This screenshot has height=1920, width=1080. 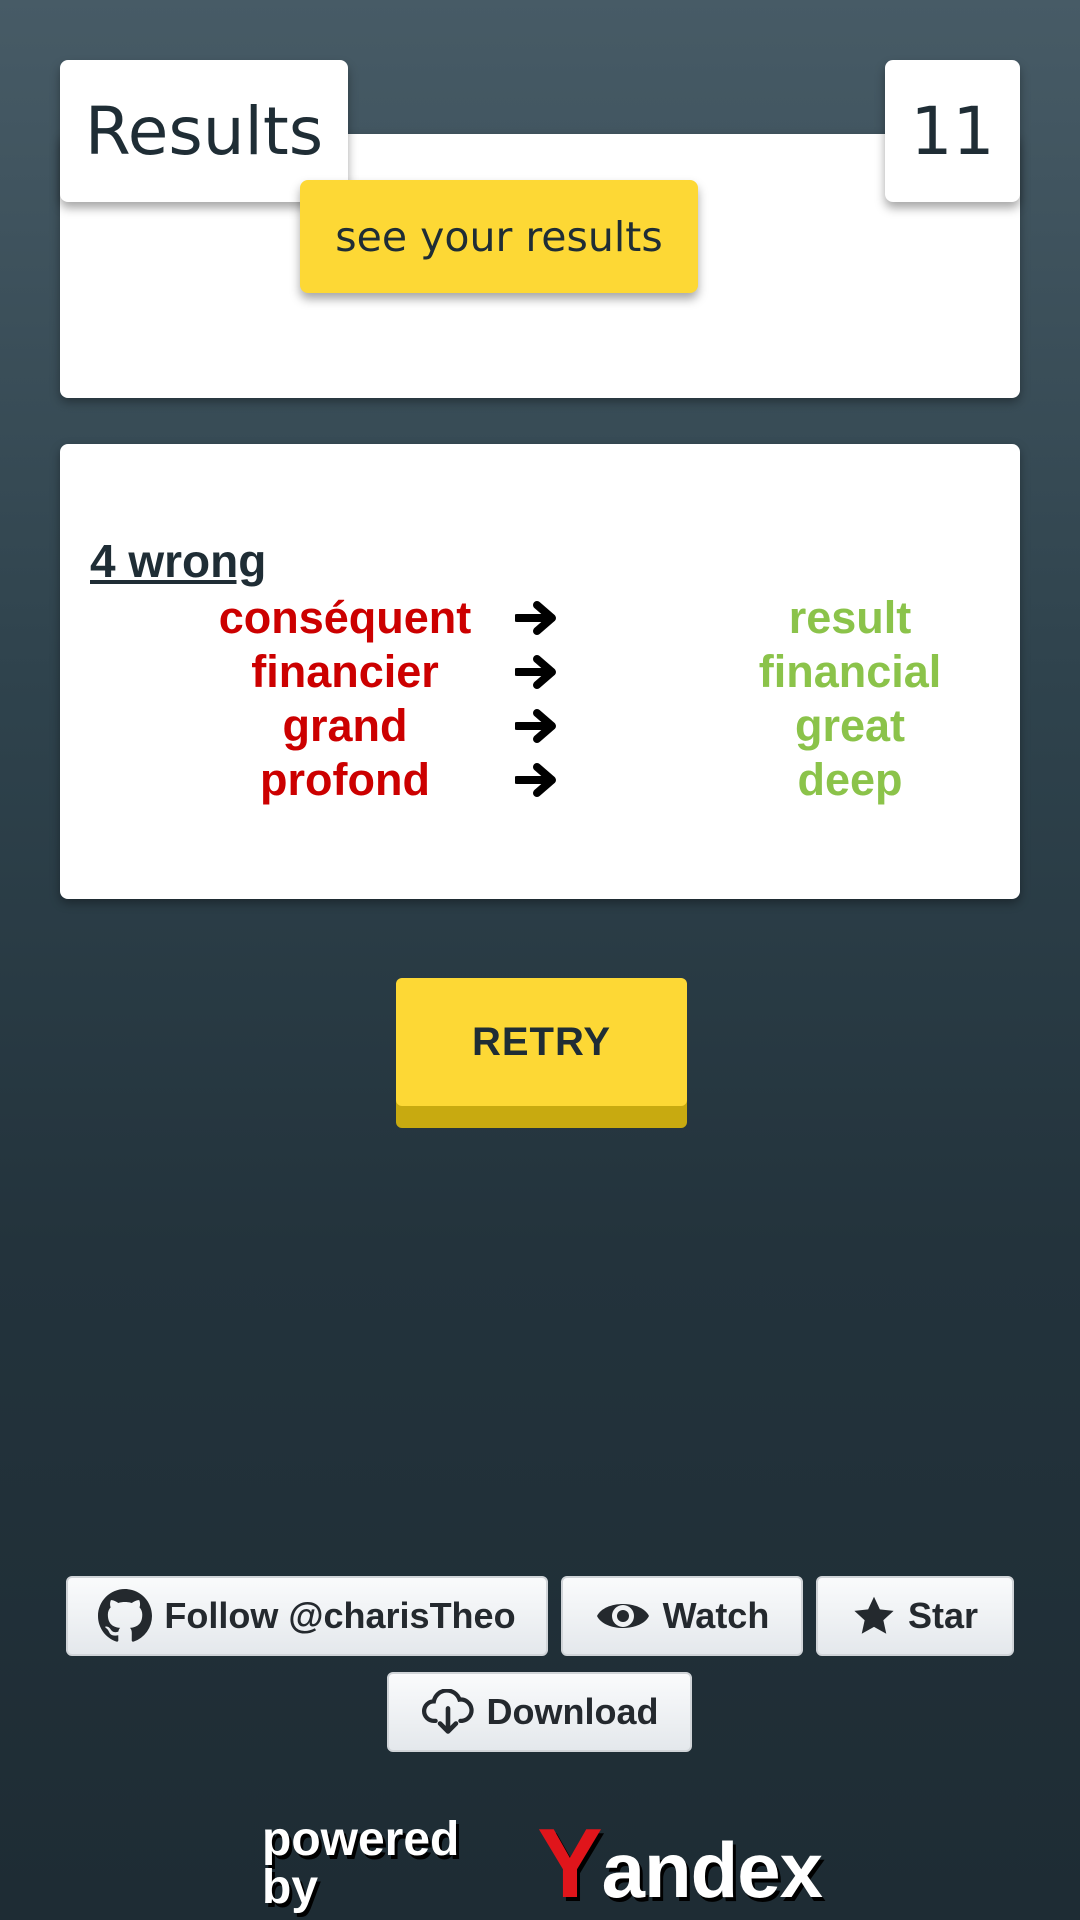 I want to click on github-watch-label: Watch, so click(x=716, y=1615).